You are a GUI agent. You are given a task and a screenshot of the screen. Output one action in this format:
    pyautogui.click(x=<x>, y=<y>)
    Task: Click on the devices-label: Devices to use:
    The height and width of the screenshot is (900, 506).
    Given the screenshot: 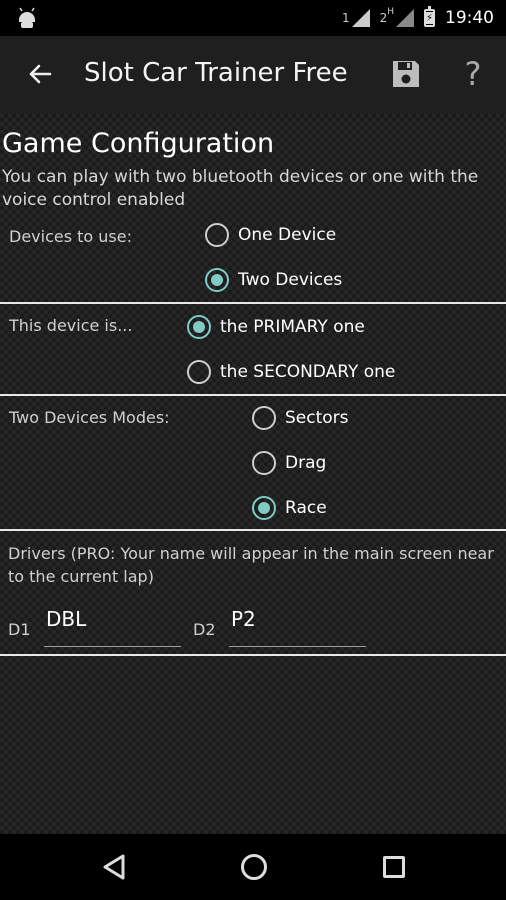 What is the action you would take?
    pyautogui.click(x=70, y=236)
    